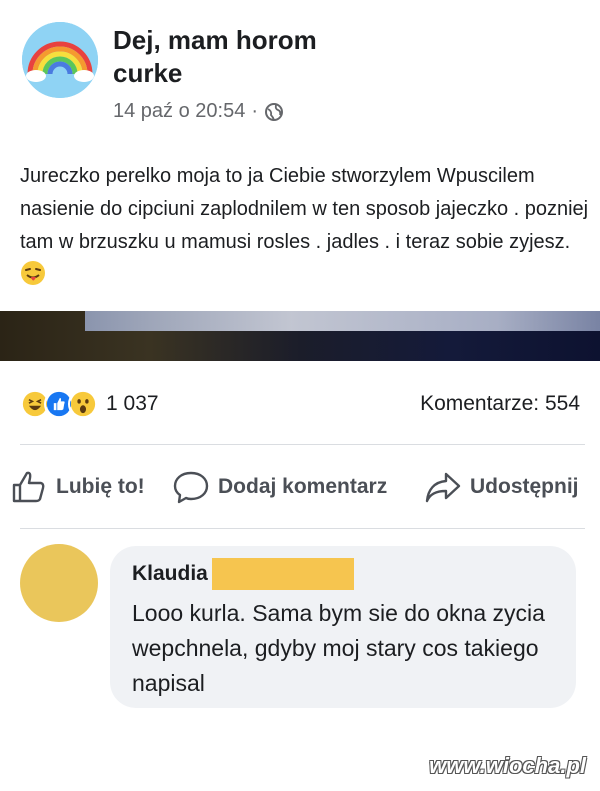 This screenshot has height=791, width=600. What do you see at coordinates (300, 336) in the screenshot?
I see `post-image` at bounding box center [300, 336].